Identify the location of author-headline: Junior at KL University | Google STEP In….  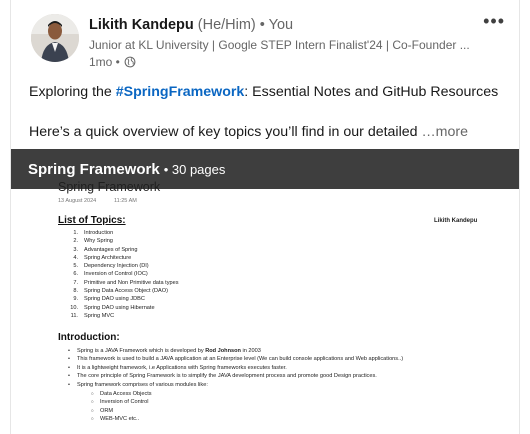
(279, 45).